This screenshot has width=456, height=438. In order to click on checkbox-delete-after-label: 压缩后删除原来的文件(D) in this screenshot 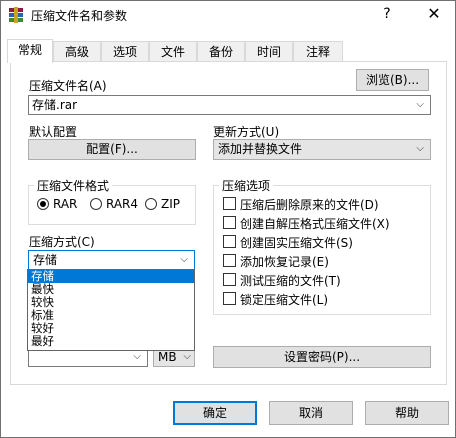, I will do `click(309, 204)`.